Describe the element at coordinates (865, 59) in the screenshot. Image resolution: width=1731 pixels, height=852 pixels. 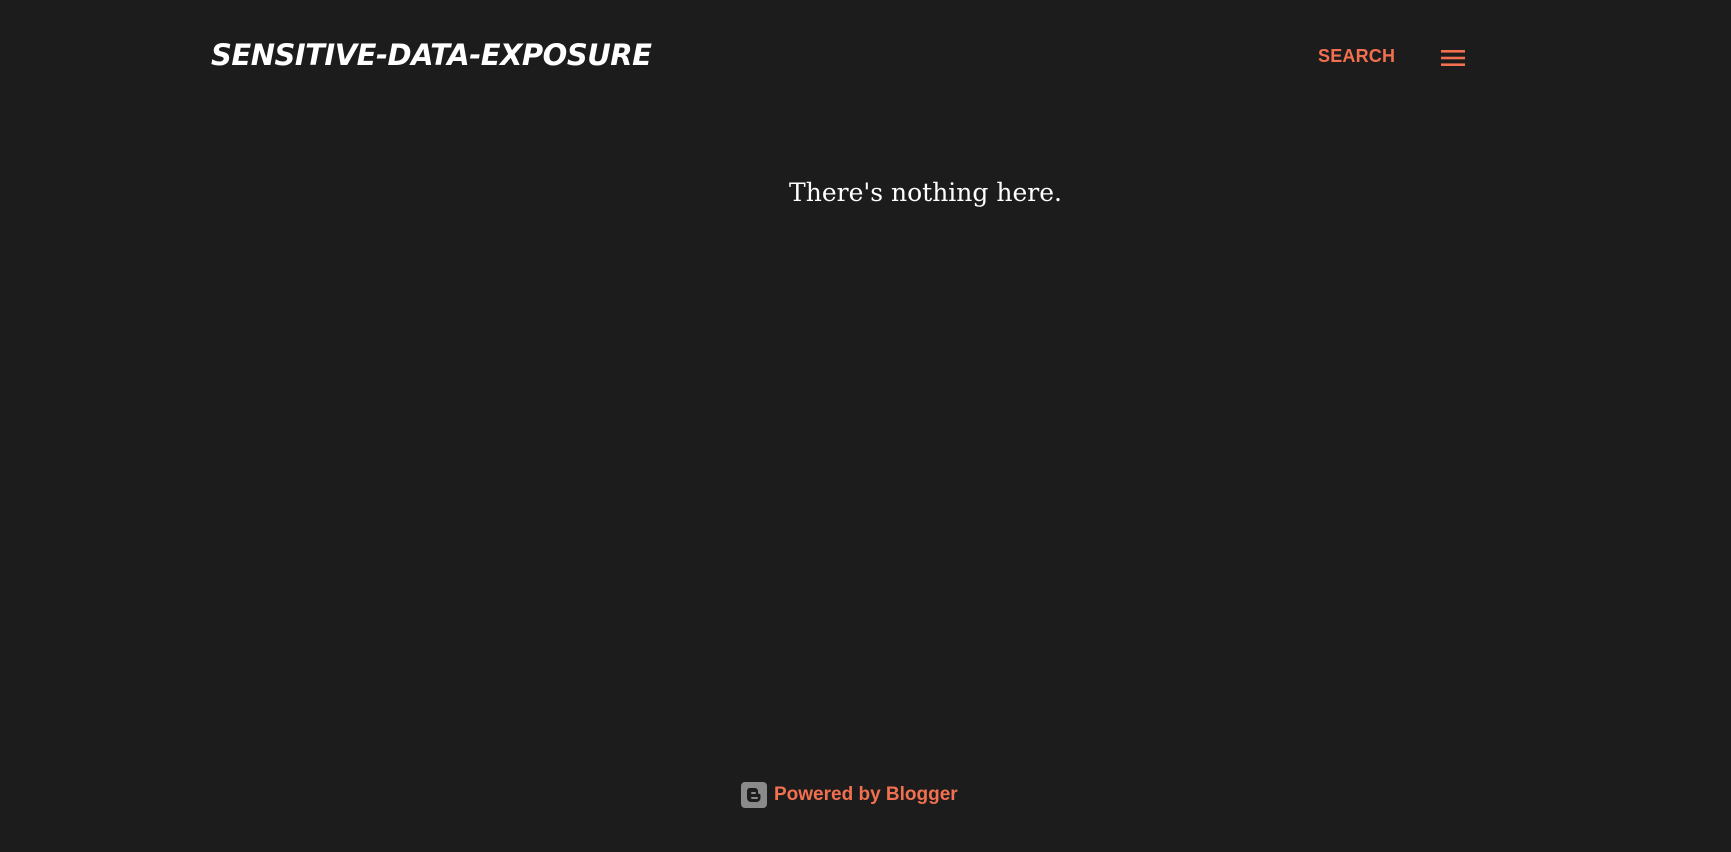
I see `blog-header: SENSITIVE-DATA-EXPOSURE SEARCH` at that location.